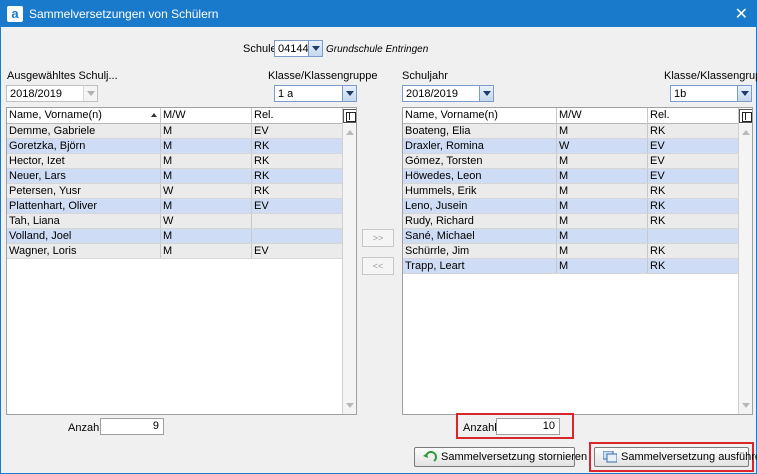 The width and height of the screenshot is (757, 474). Describe the element at coordinates (741, 14) in the screenshot. I see `close-icon: ✕` at that location.